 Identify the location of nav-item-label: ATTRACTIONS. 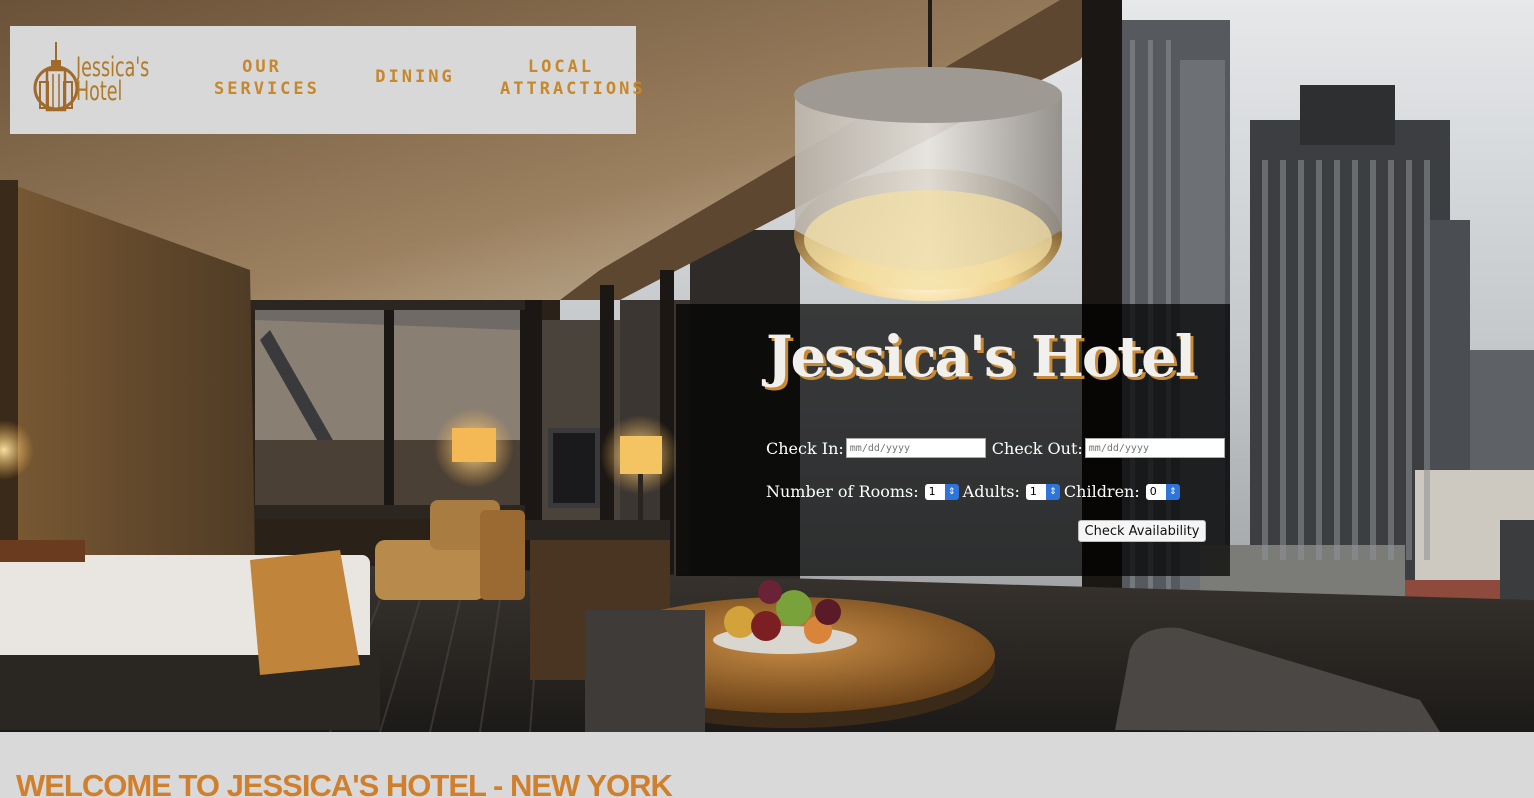
(573, 89).